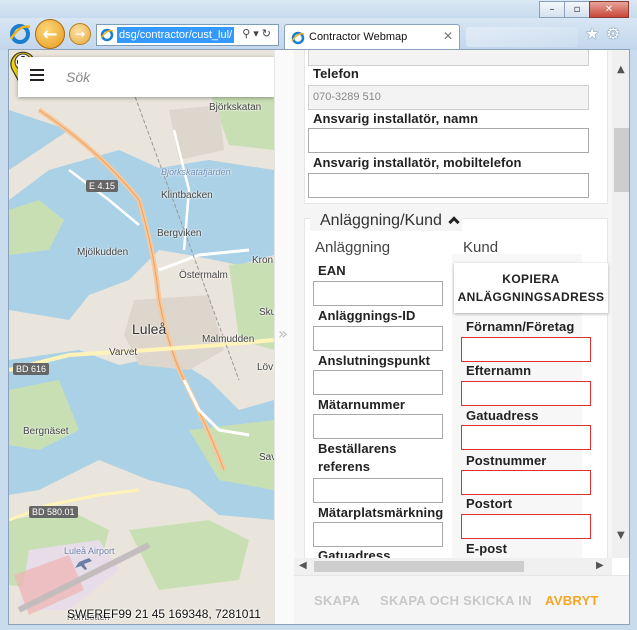  Describe the element at coordinates (592, 33) in the screenshot. I see `favorites-star-icon: ★` at that location.